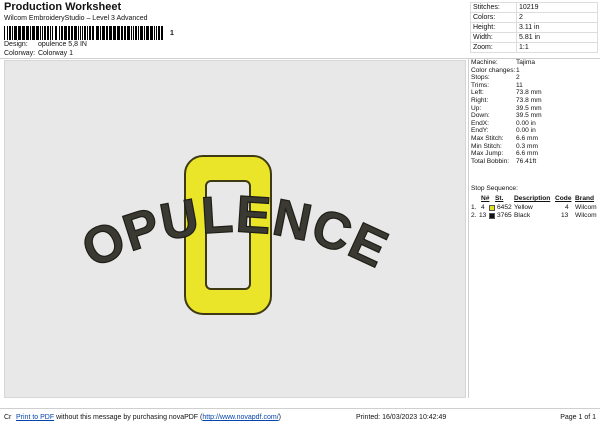 Image resolution: width=600 pixels, height=424 pixels. I want to click on property-key: Total Bobbin:, so click(490, 161).